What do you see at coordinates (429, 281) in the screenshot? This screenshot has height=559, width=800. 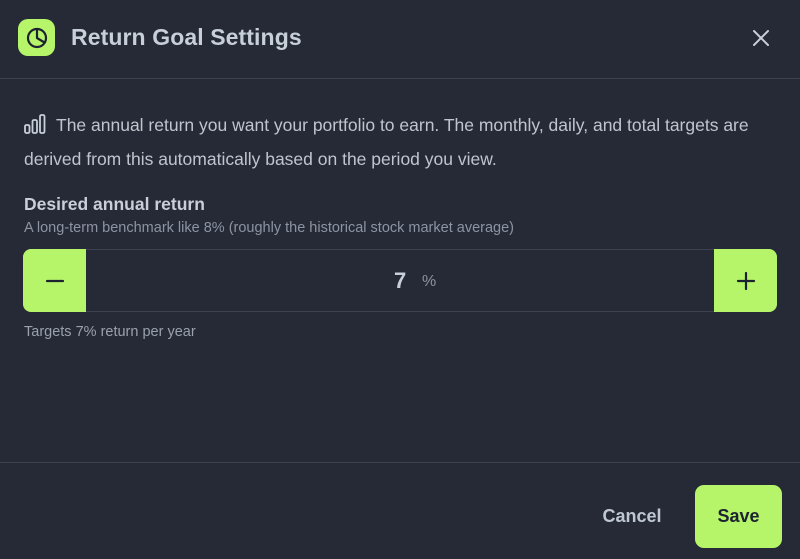 I see `percent-unit: %` at bounding box center [429, 281].